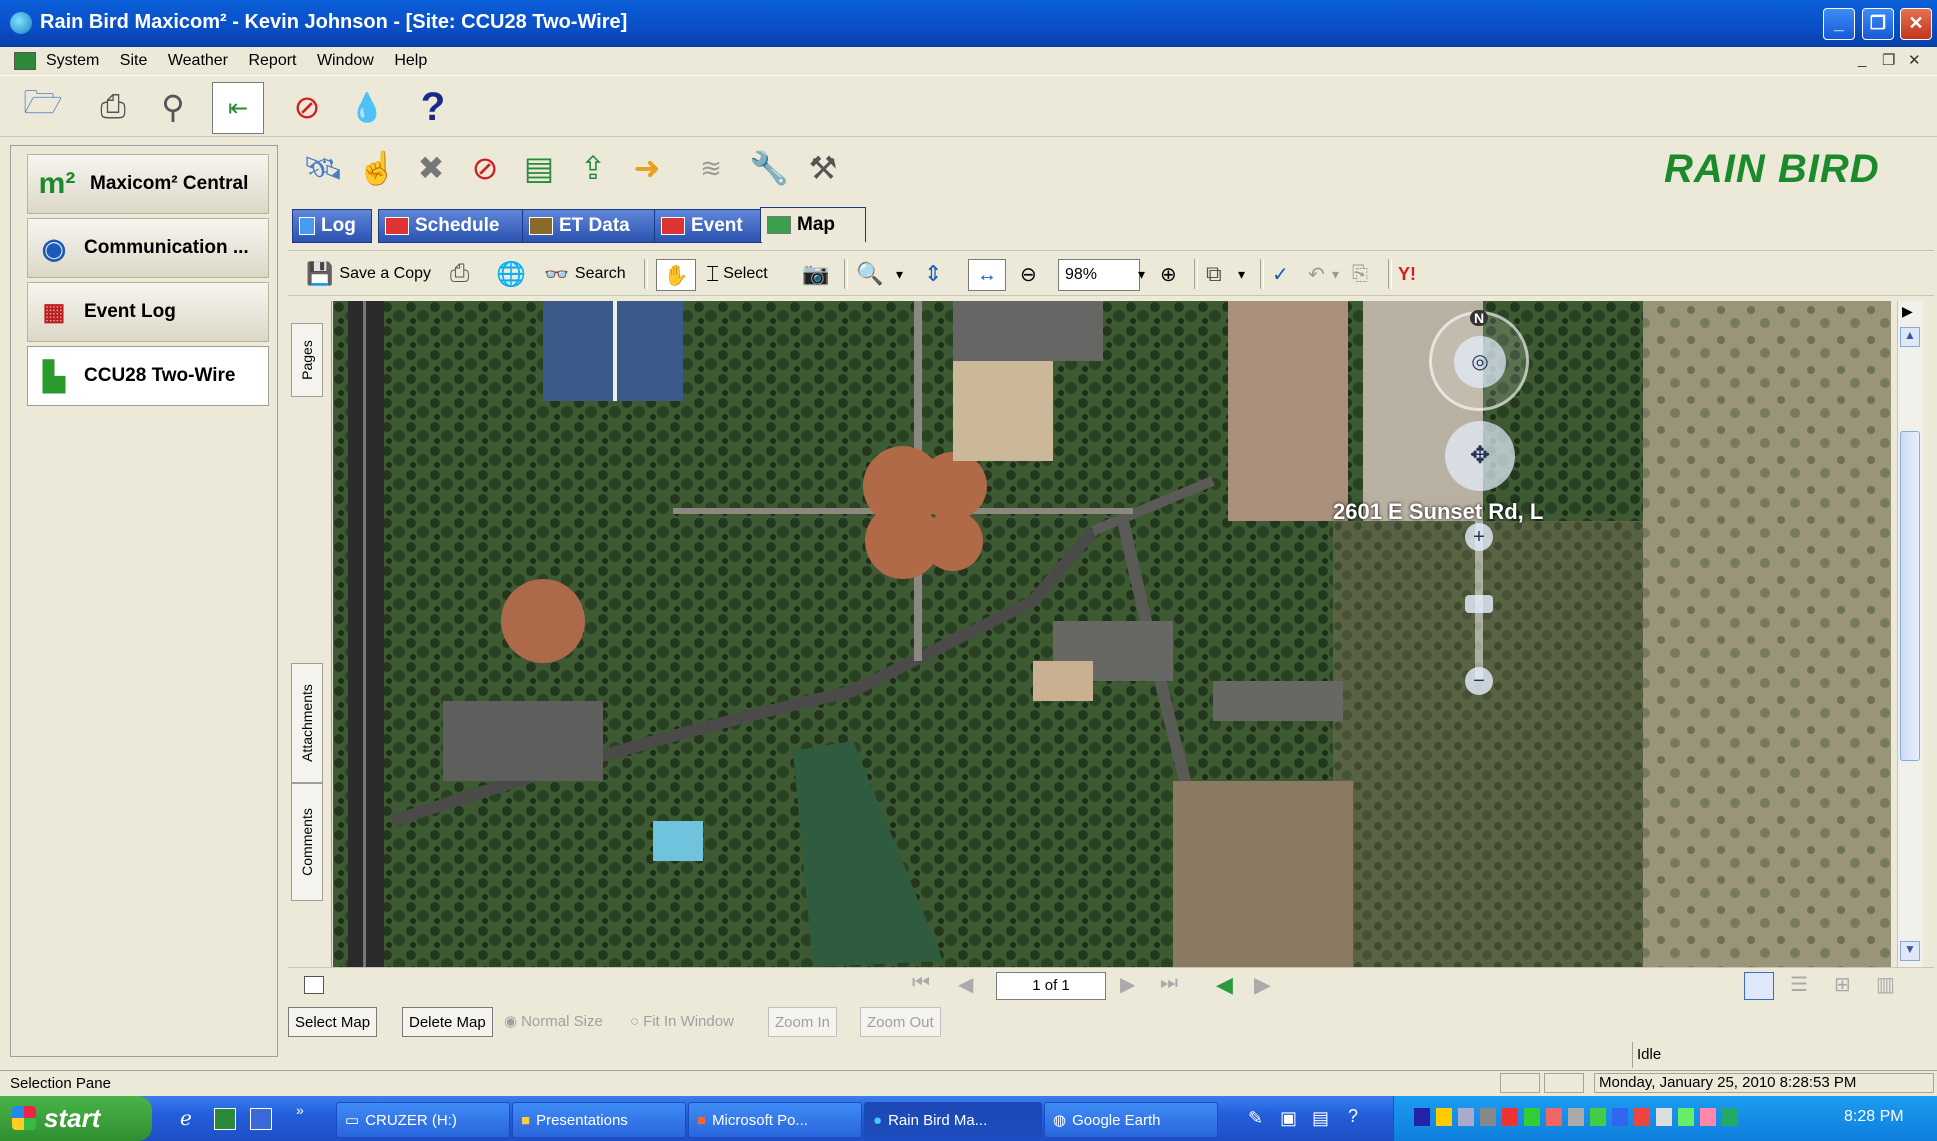  What do you see at coordinates (1885, 984) in the screenshot?
I see `continuous-facing-icon: ▥` at bounding box center [1885, 984].